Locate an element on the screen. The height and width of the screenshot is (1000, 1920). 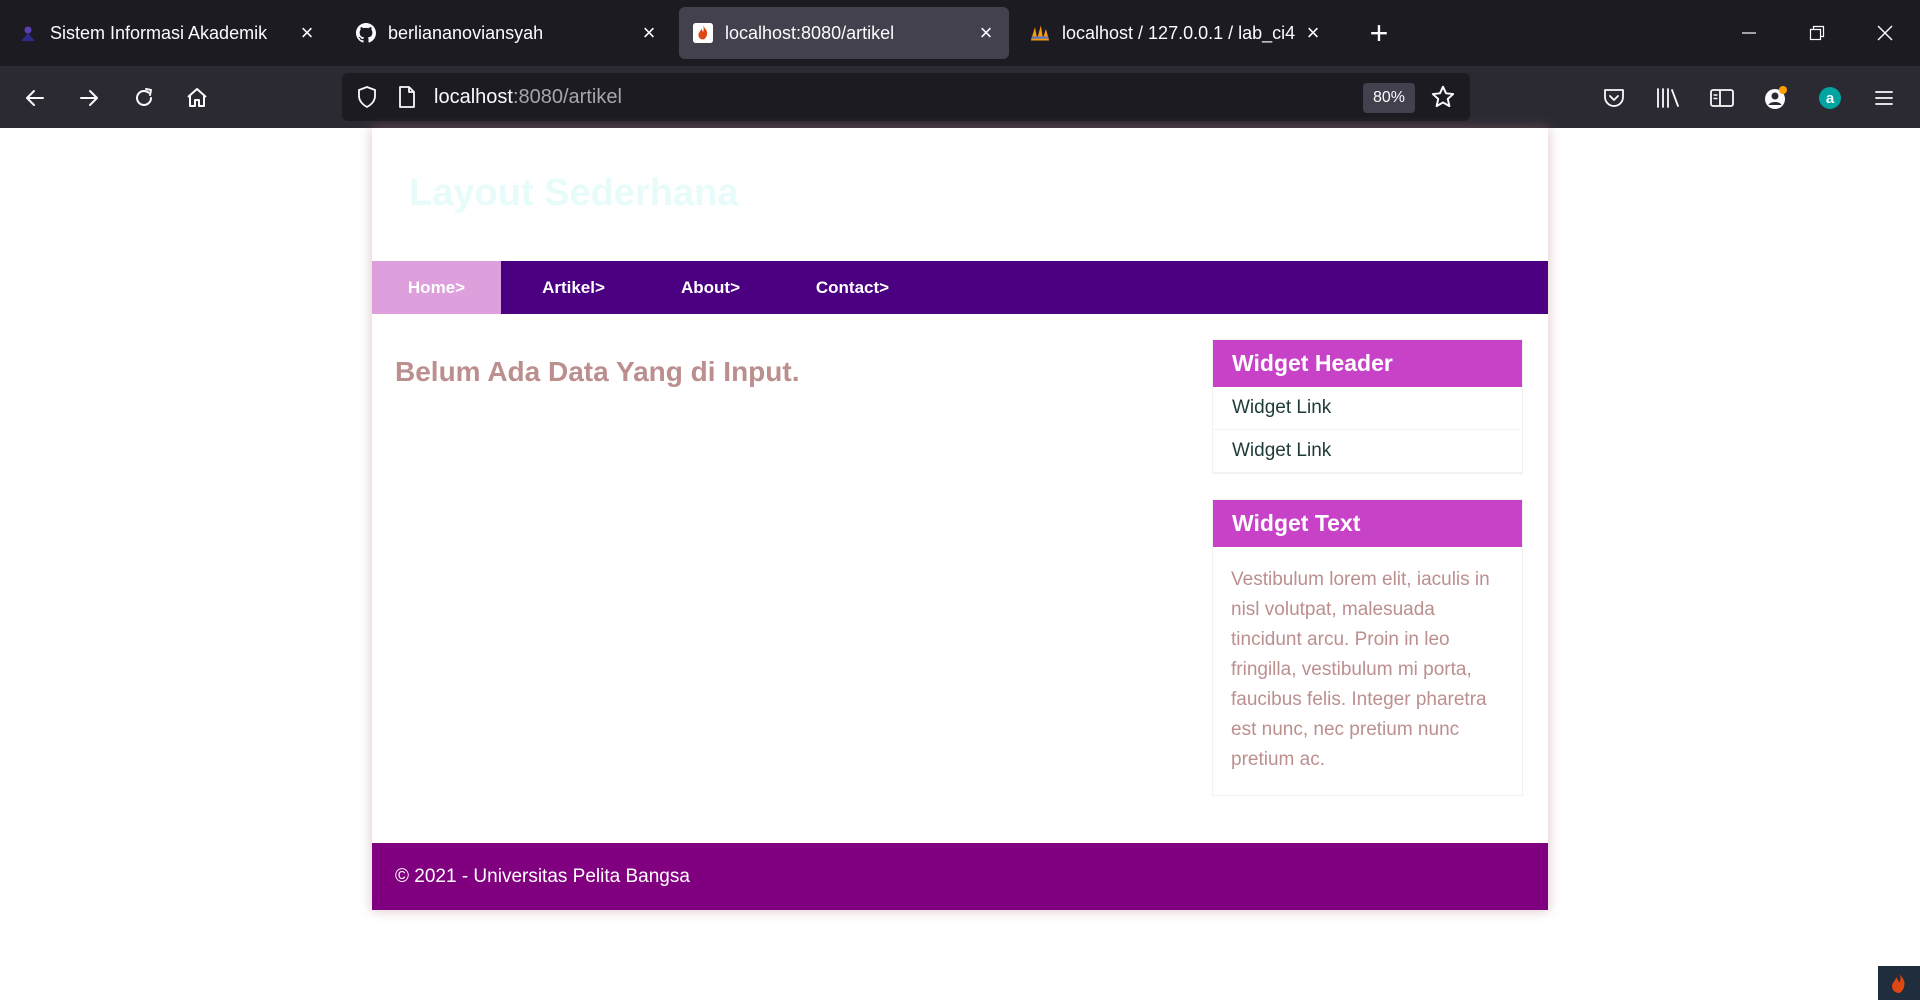
widget-header: Widget Header is located at coordinates (1367, 363).